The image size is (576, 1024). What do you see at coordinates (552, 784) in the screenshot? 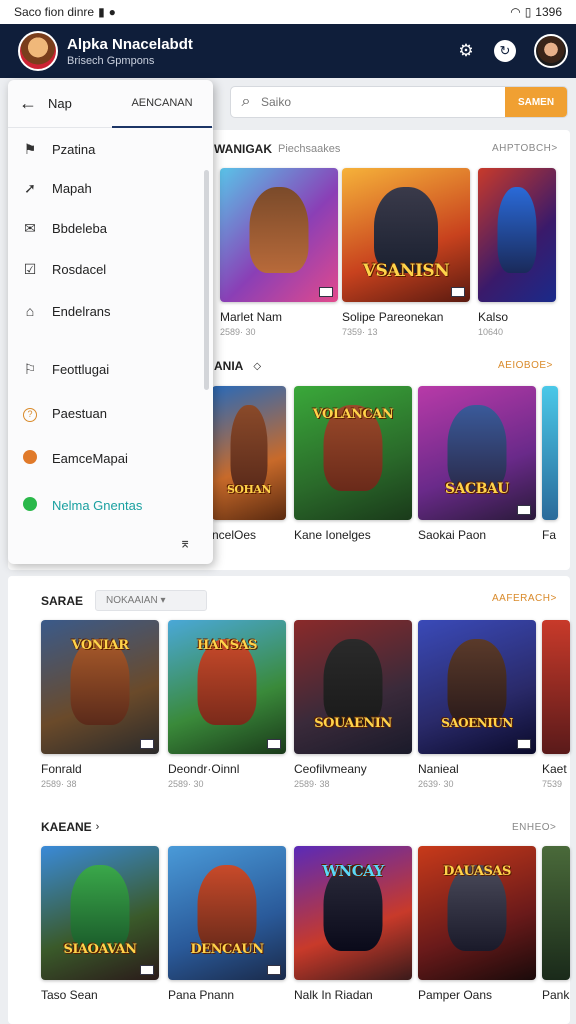
I see `game-meta: 7539` at bounding box center [552, 784].